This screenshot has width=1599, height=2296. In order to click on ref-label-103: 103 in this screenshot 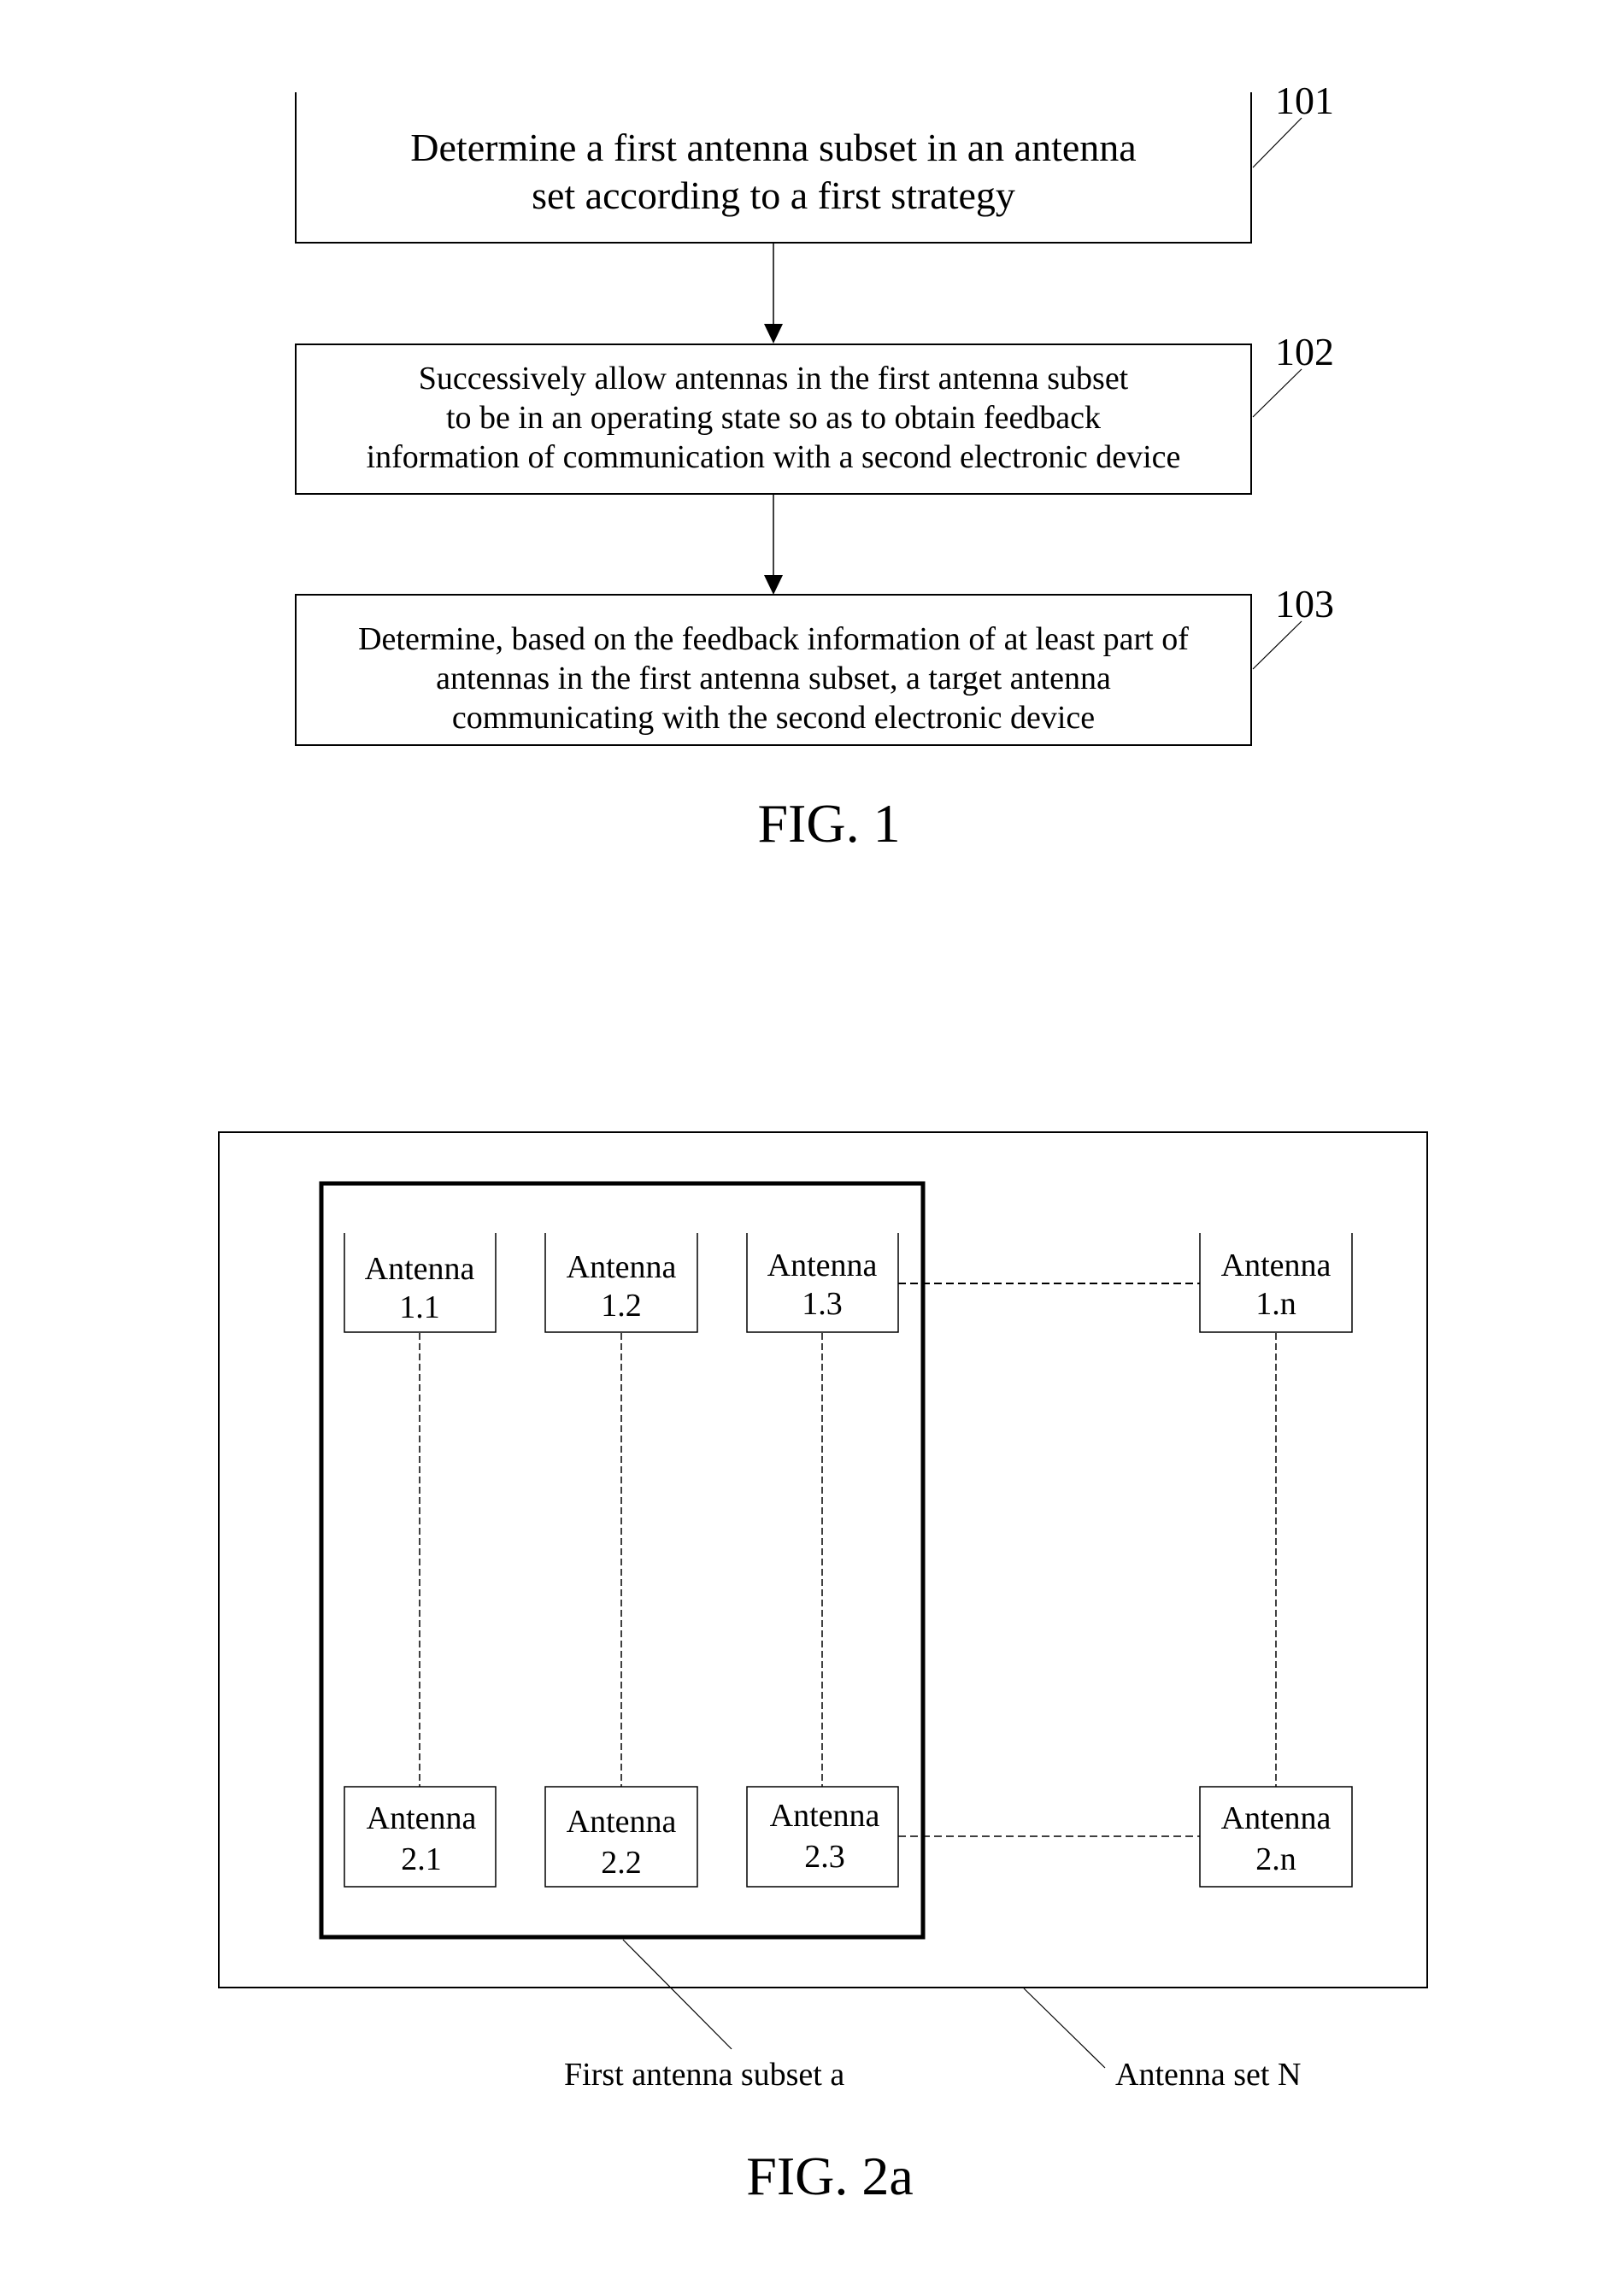, I will do `click(1304, 603)`.